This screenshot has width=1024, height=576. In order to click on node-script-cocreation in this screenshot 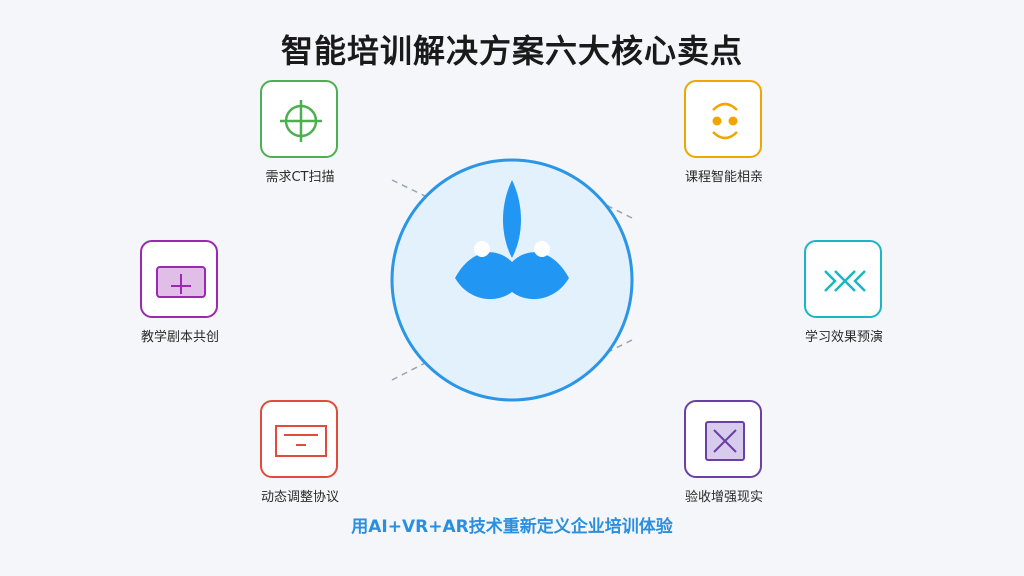, I will do `click(179, 279)`.